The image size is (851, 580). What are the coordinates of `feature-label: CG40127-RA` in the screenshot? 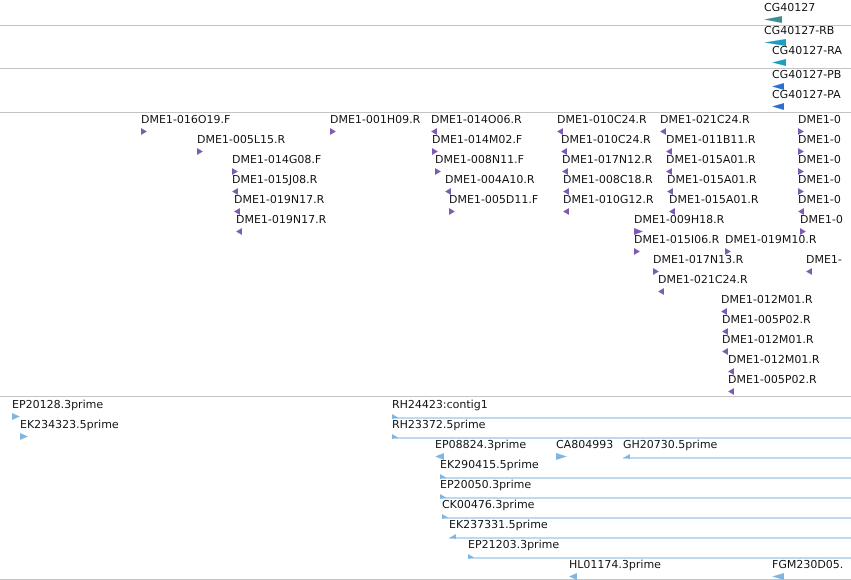 It's located at (807, 50).